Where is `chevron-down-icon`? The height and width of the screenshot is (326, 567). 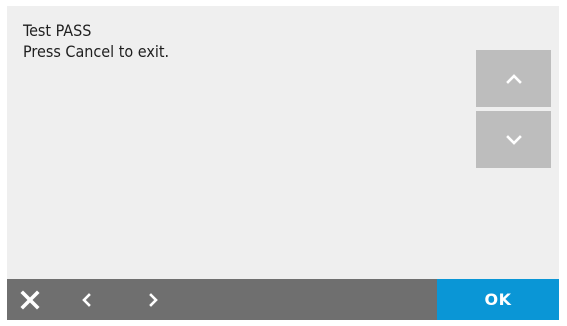 chevron-down-icon is located at coordinates (513, 139).